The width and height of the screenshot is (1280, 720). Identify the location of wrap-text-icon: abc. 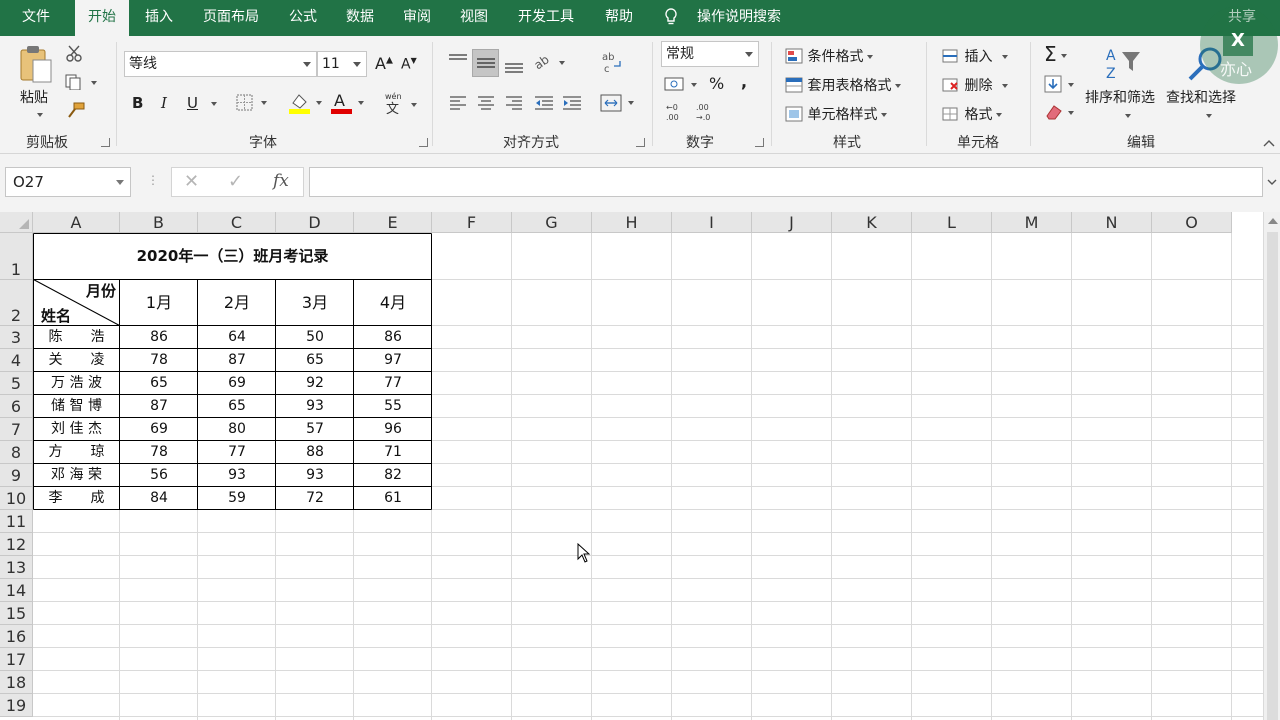
(612, 62).